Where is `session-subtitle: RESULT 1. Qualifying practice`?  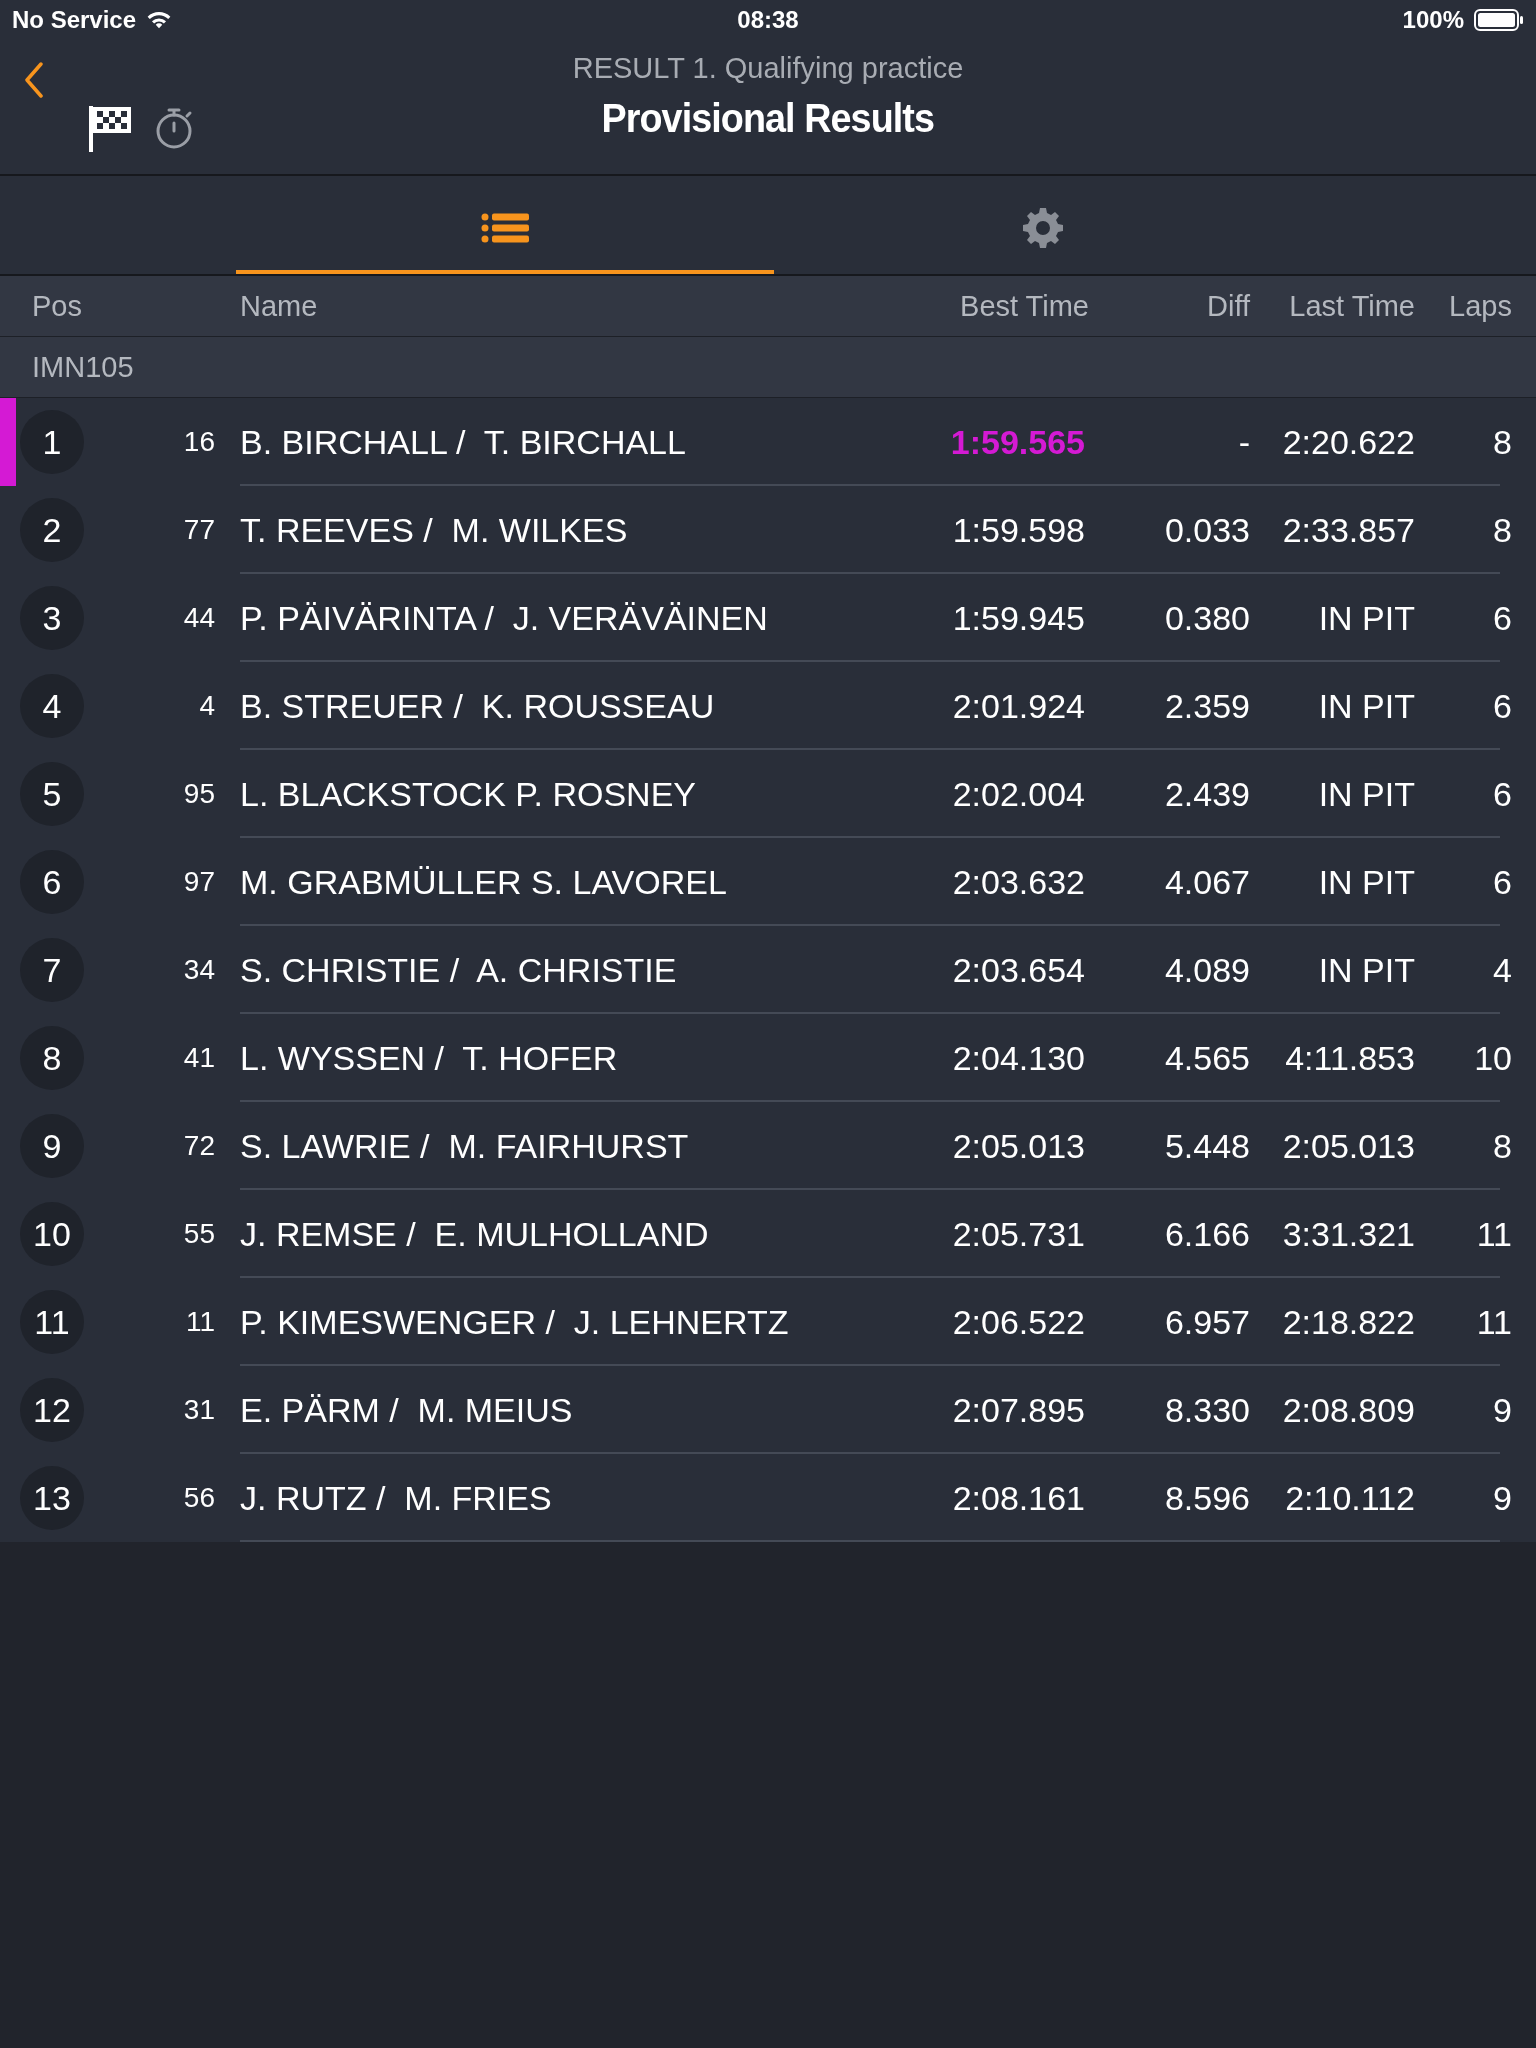 session-subtitle: RESULT 1. Qualifying practice is located at coordinates (768, 68).